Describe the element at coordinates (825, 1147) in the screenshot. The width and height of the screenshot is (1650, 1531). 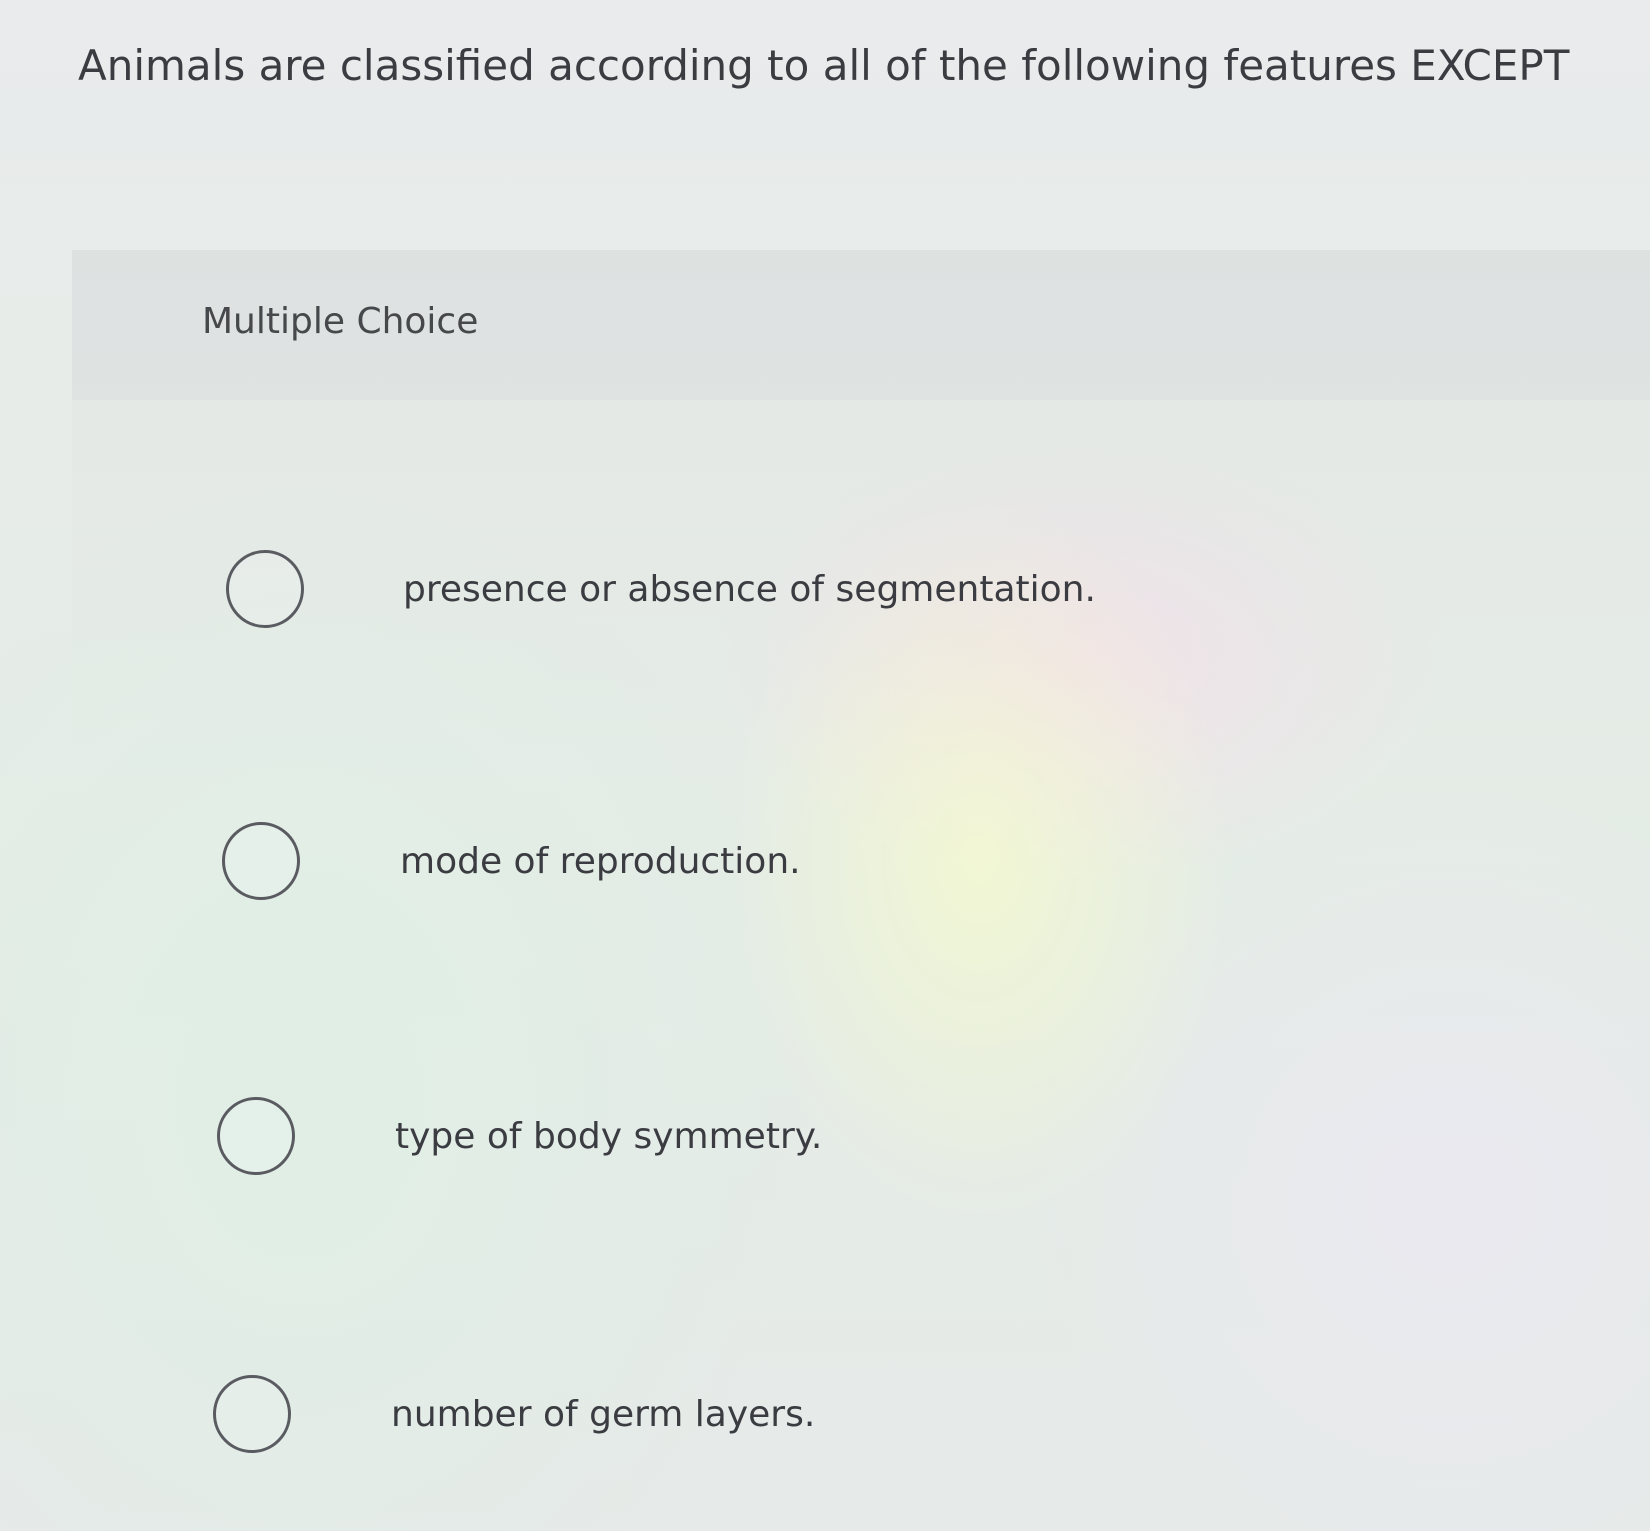
I see `option-row-3: type of body symmetry.` at that location.